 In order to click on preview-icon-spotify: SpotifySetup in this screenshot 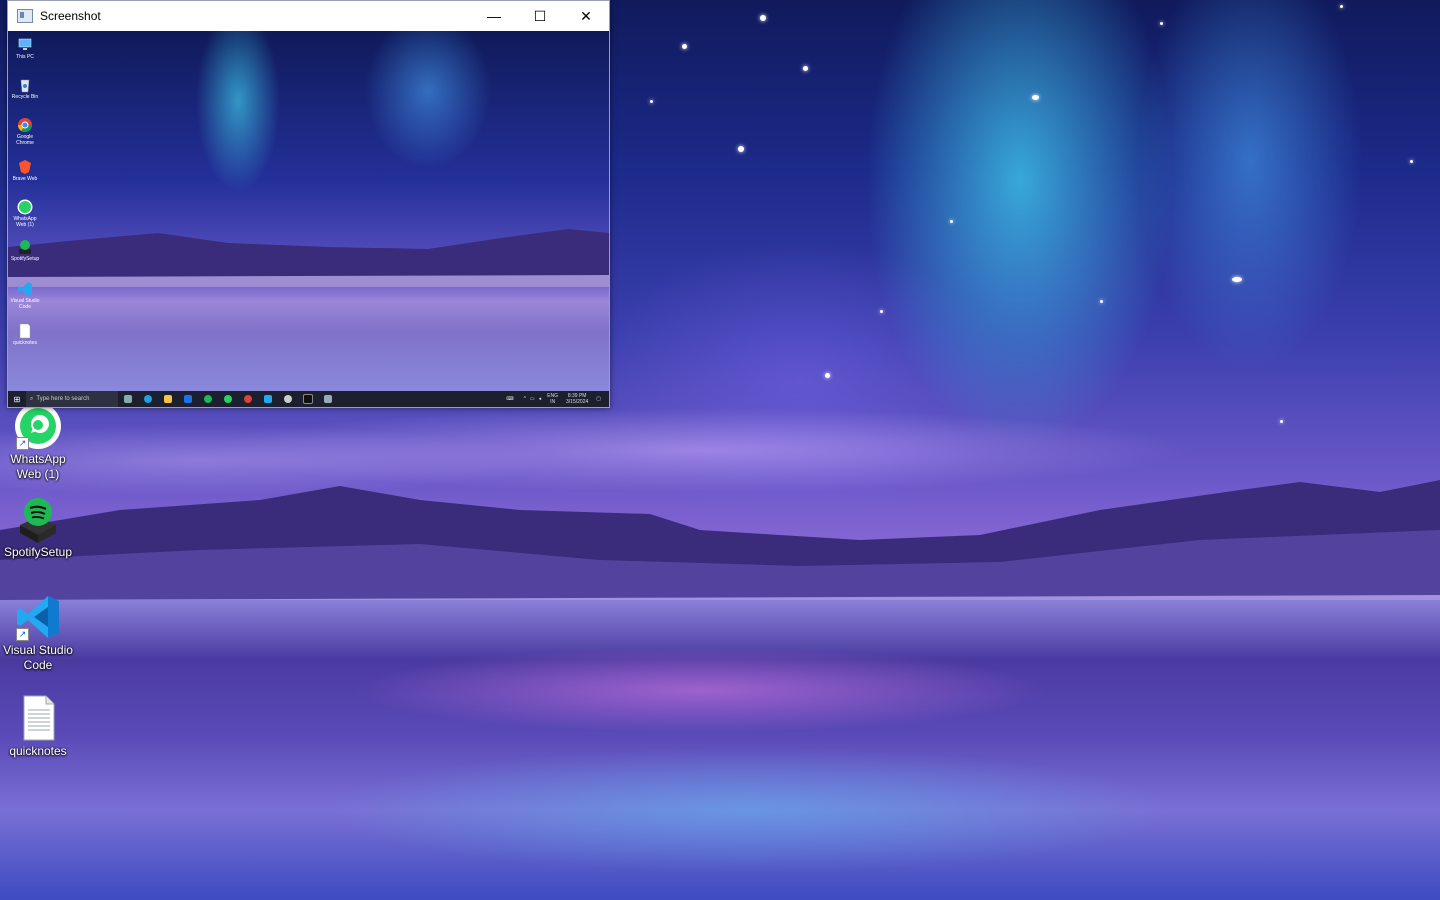, I will do `click(25, 250)`.